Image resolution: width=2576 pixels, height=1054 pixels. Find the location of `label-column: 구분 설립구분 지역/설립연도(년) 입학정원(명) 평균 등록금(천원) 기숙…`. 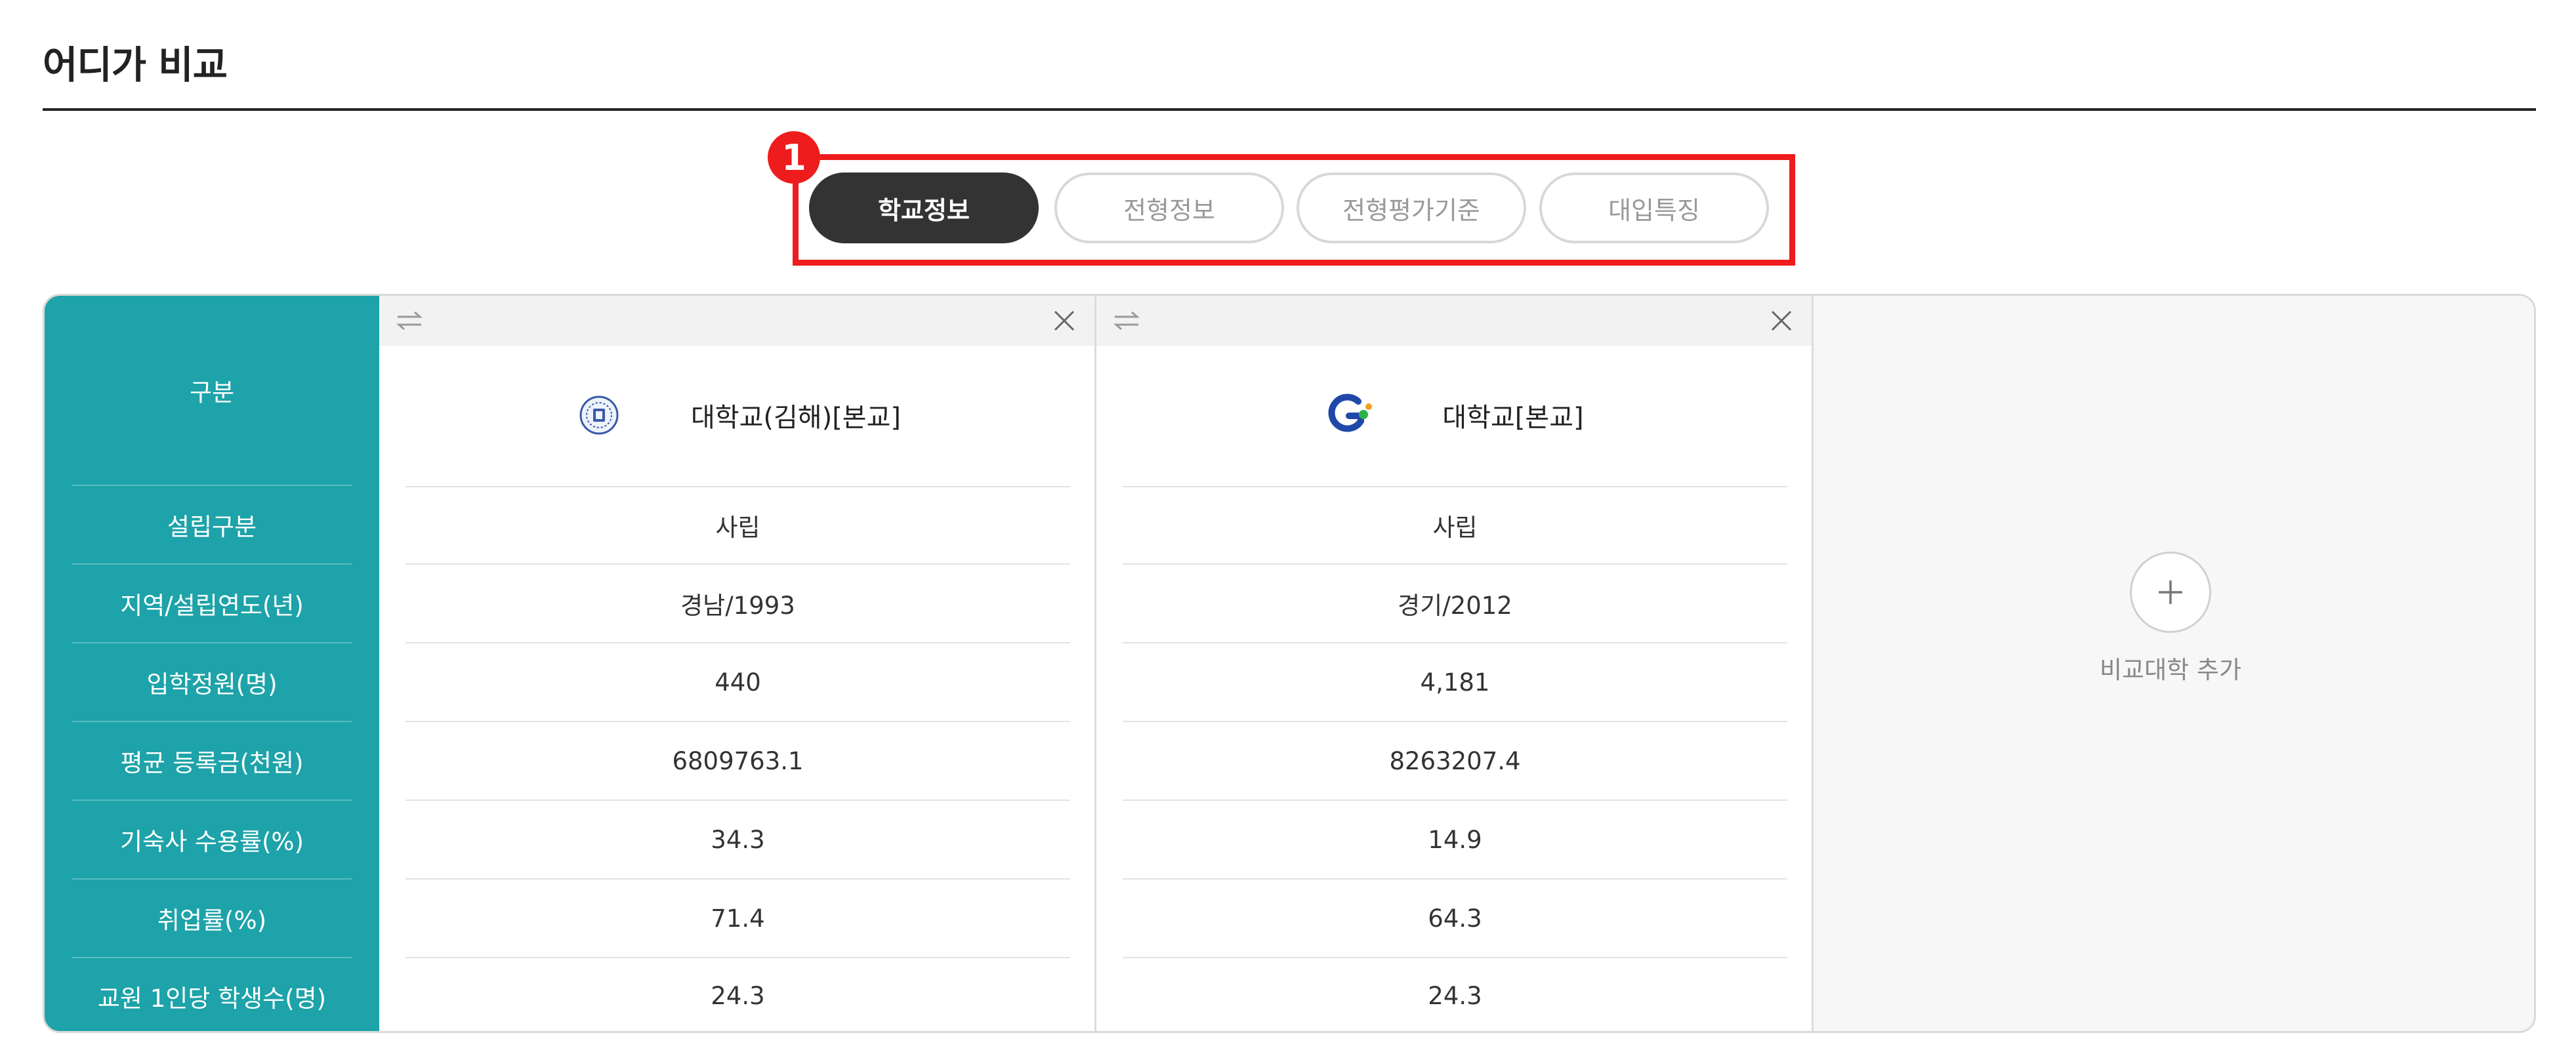

label-column: 구분 설립구분 지역/설립연도(년) 입학정원(명) 평균 등록금(천원) 기숙… is located at coordinates (212, 663).